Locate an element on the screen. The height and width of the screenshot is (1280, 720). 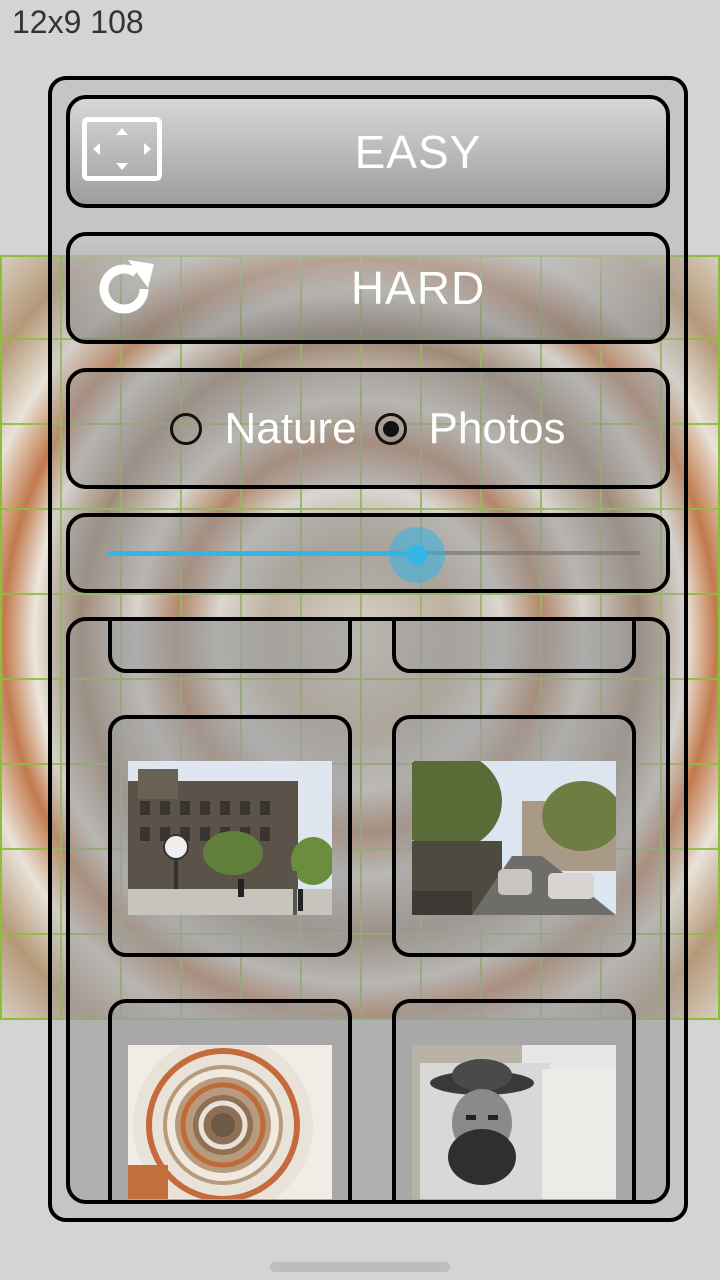
gallery-card-portrait is located at coordinates (514, 1099).